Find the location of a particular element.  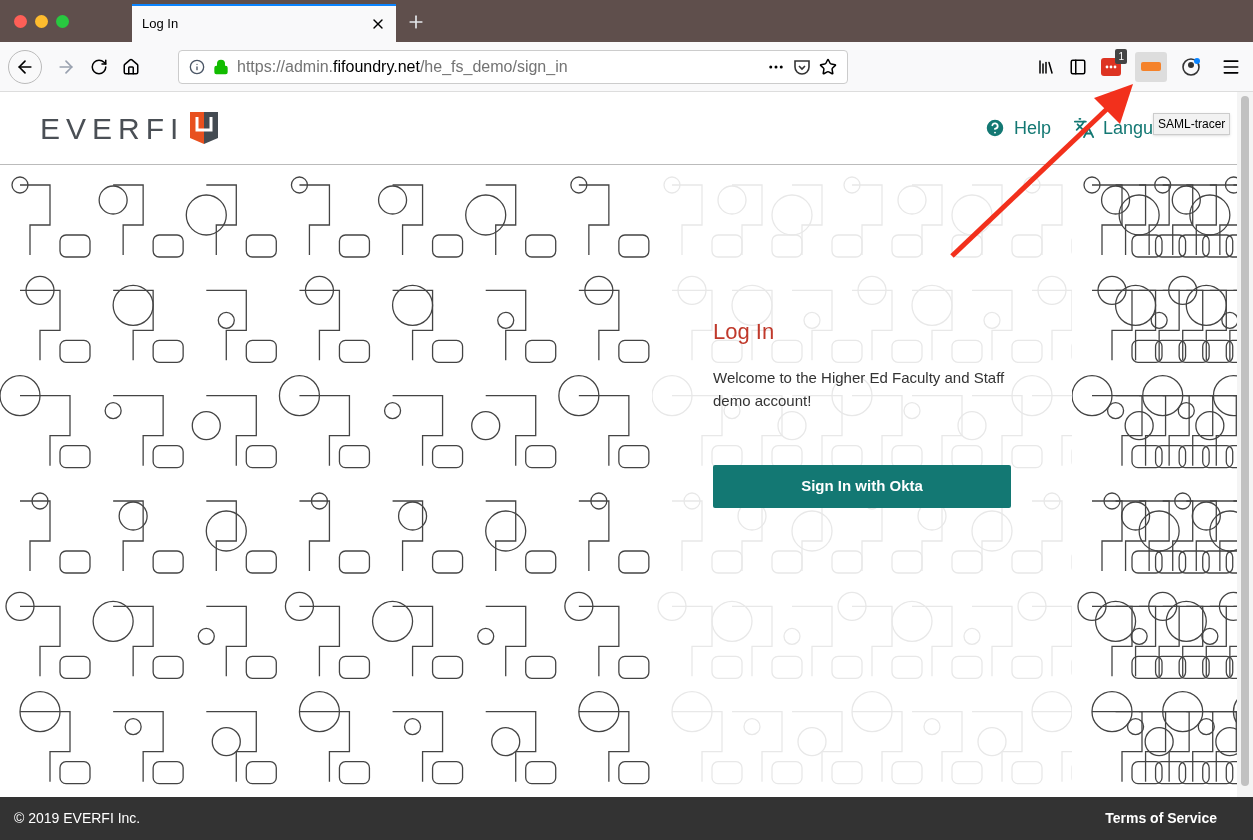

tooltip: SAML-tracer is located at coordinates (1192, 124).